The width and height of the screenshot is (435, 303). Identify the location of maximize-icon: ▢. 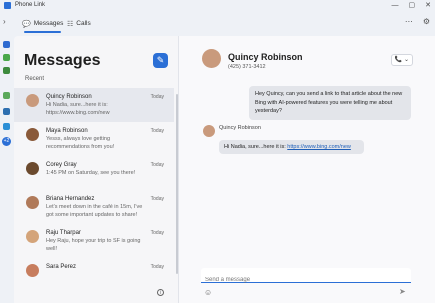
(412, 5).